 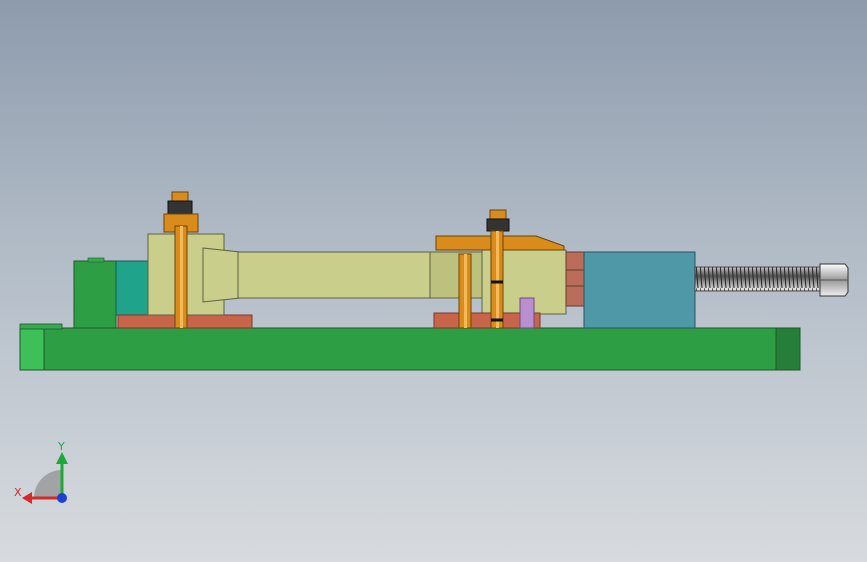 I want to click on triad-quadrant, so click(x=48, y=484).